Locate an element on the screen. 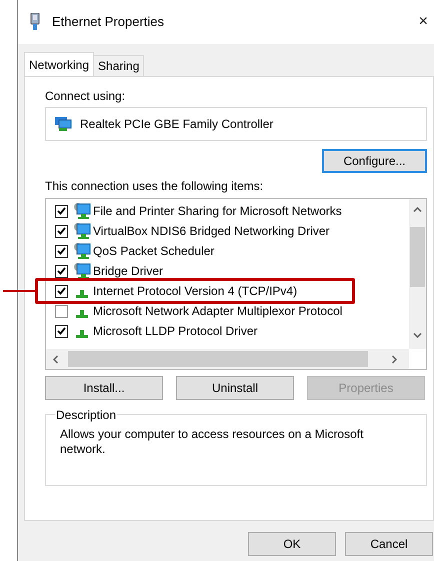 This screenshot has height=561, width=434. item-label: Microsoft LLDP Protocol Driver is located at coordinates (175, 331).